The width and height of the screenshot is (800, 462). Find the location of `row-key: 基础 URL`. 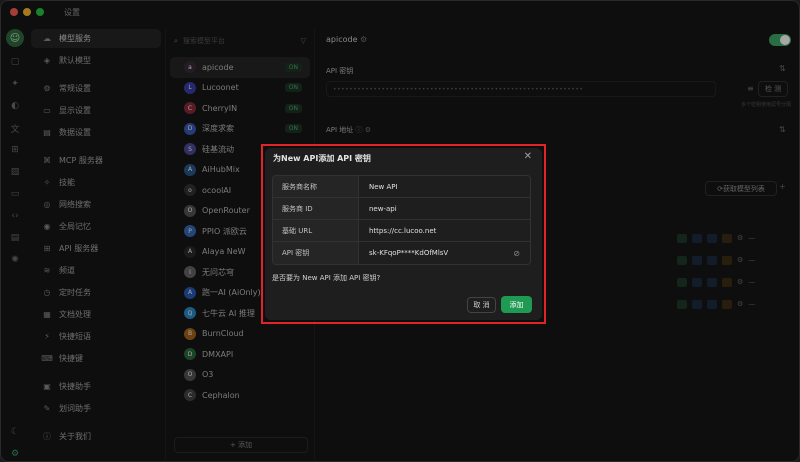

row-key: 基础 URL is located at coordinates (316, 230).